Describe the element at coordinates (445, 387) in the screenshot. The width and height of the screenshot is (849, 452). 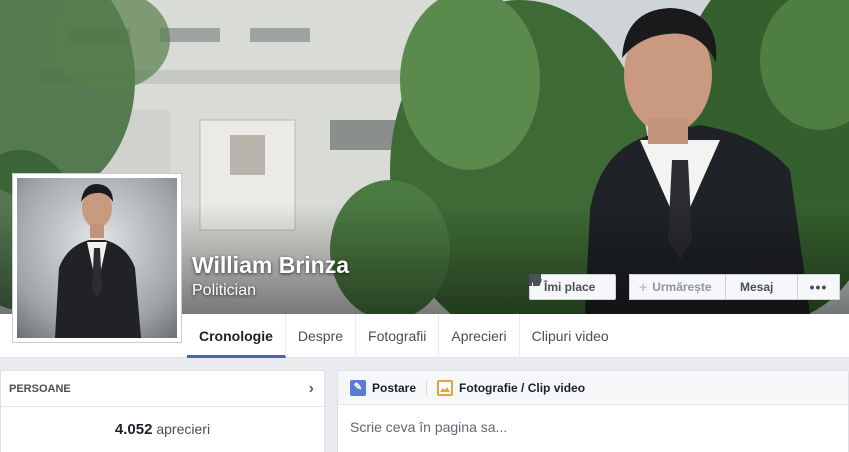
I see `photo-icon` at that location.